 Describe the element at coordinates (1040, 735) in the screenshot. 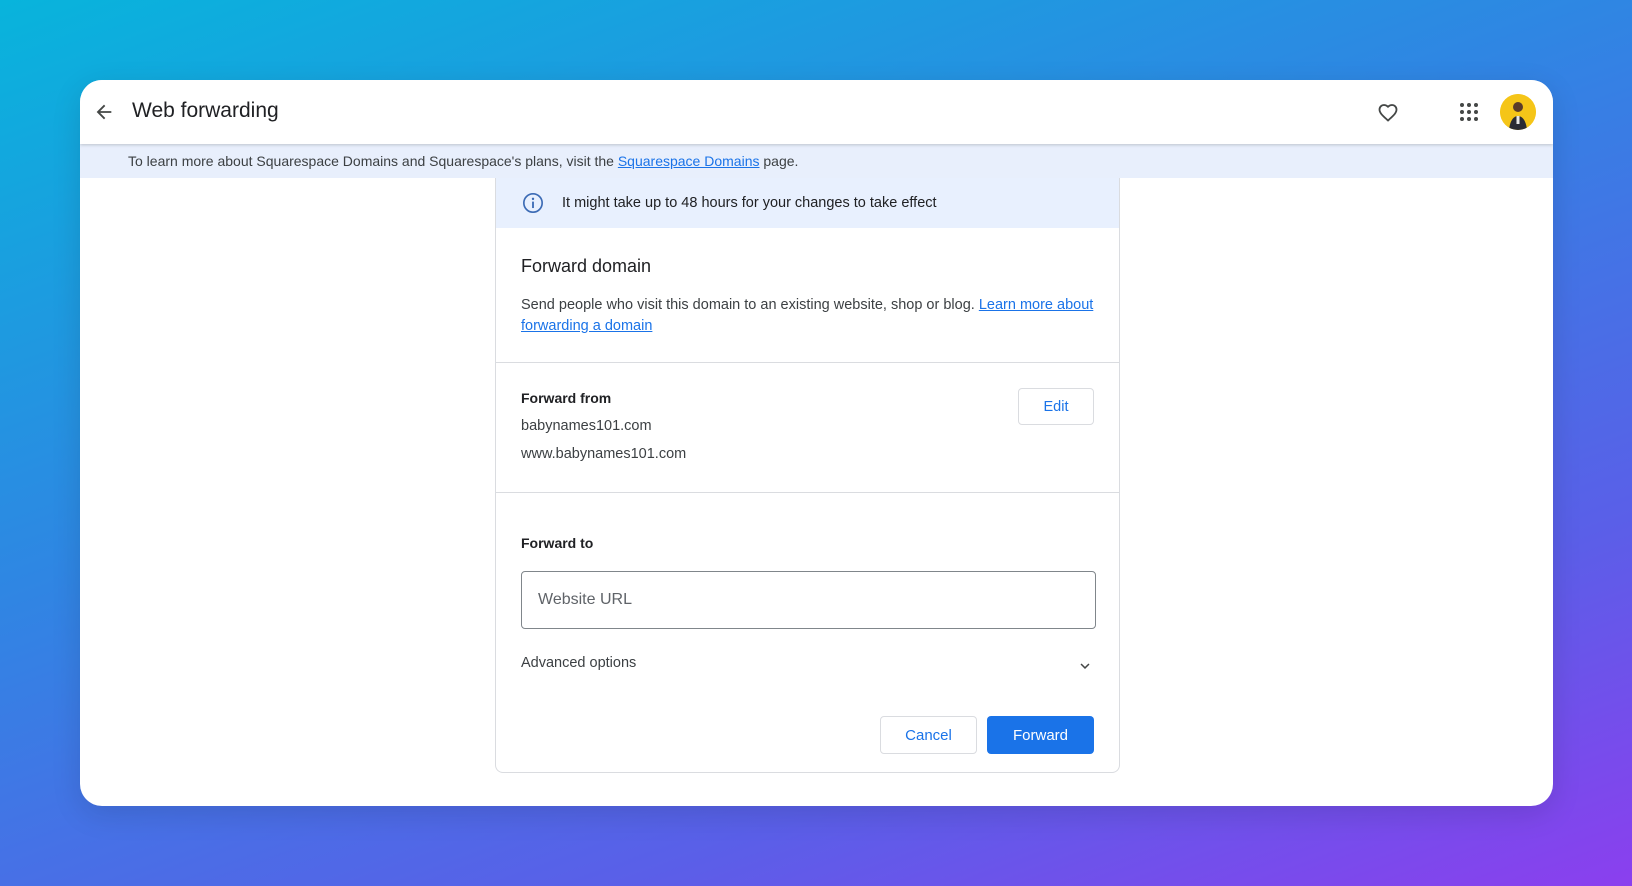

I see `forward-button: Forward` at that location.